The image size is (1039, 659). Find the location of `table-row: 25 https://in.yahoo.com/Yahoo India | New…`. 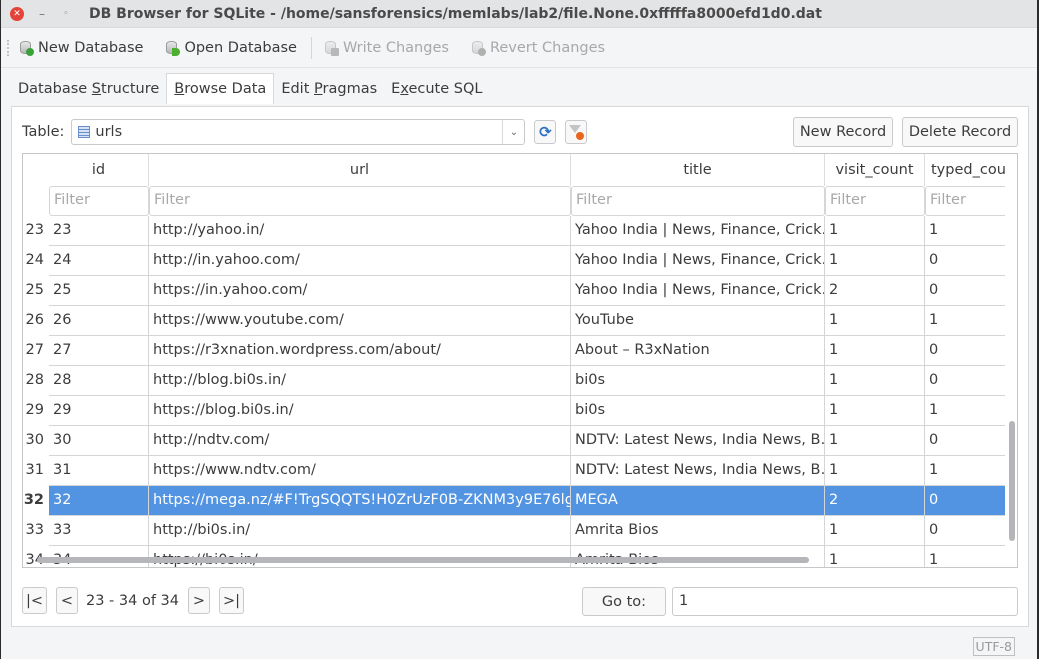

table-row: 25 https://in.yahoo.com/Yahoo India | New… is located at coordinates (528, 291).